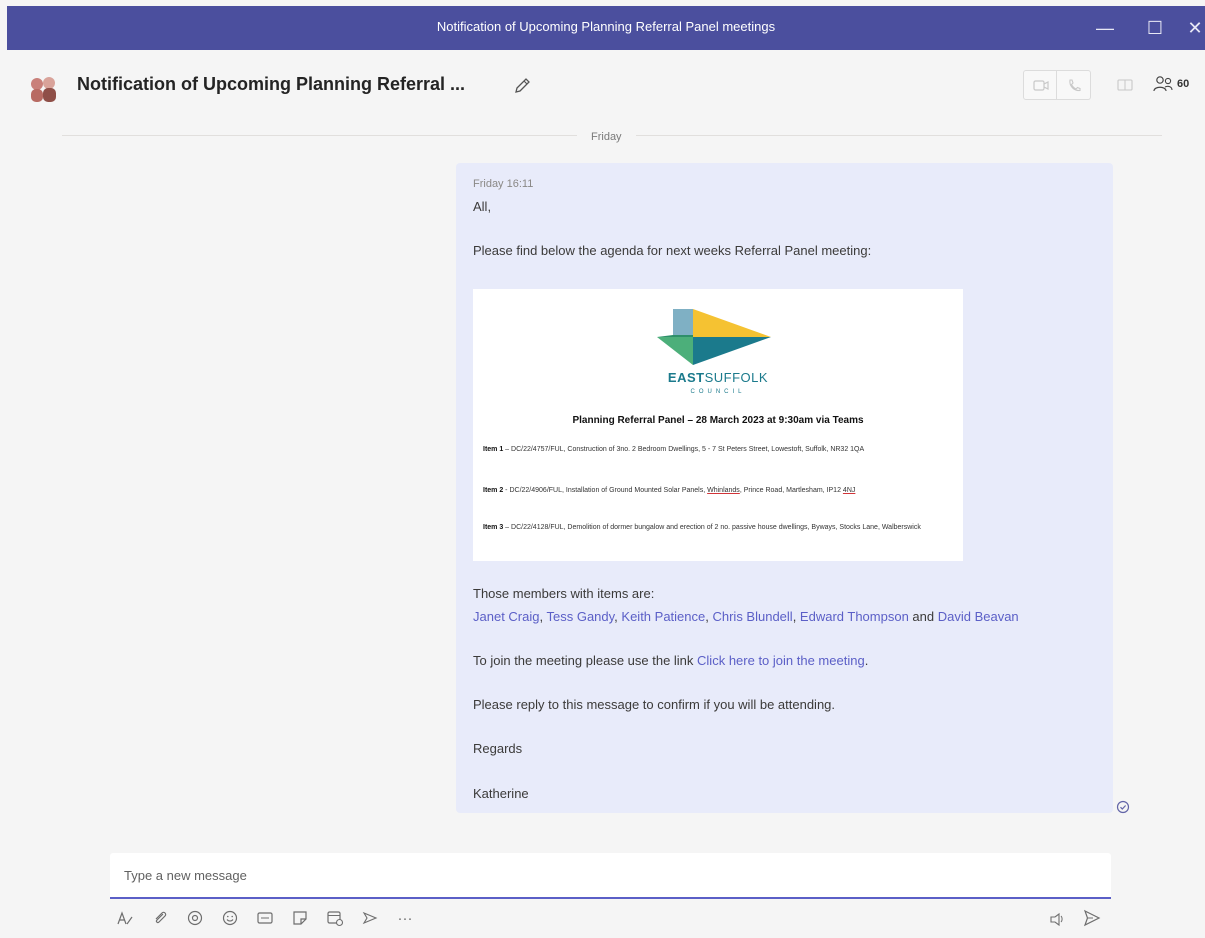  Describe the element at coordinates (498, 748) in the screenshot. I see `message-regards: Regards` at that location.